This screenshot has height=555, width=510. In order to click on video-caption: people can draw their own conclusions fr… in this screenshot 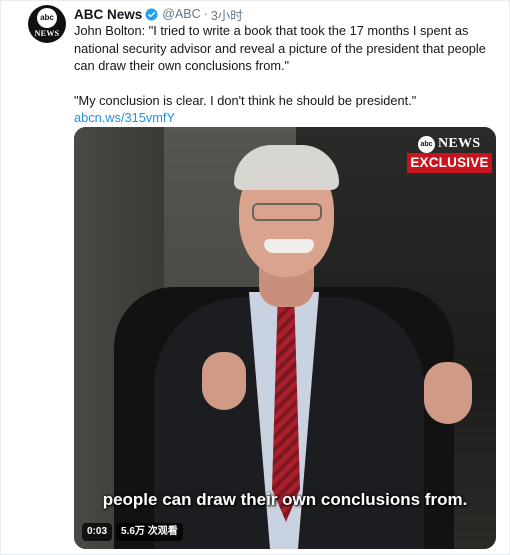, I will do `click(285, 499)`.